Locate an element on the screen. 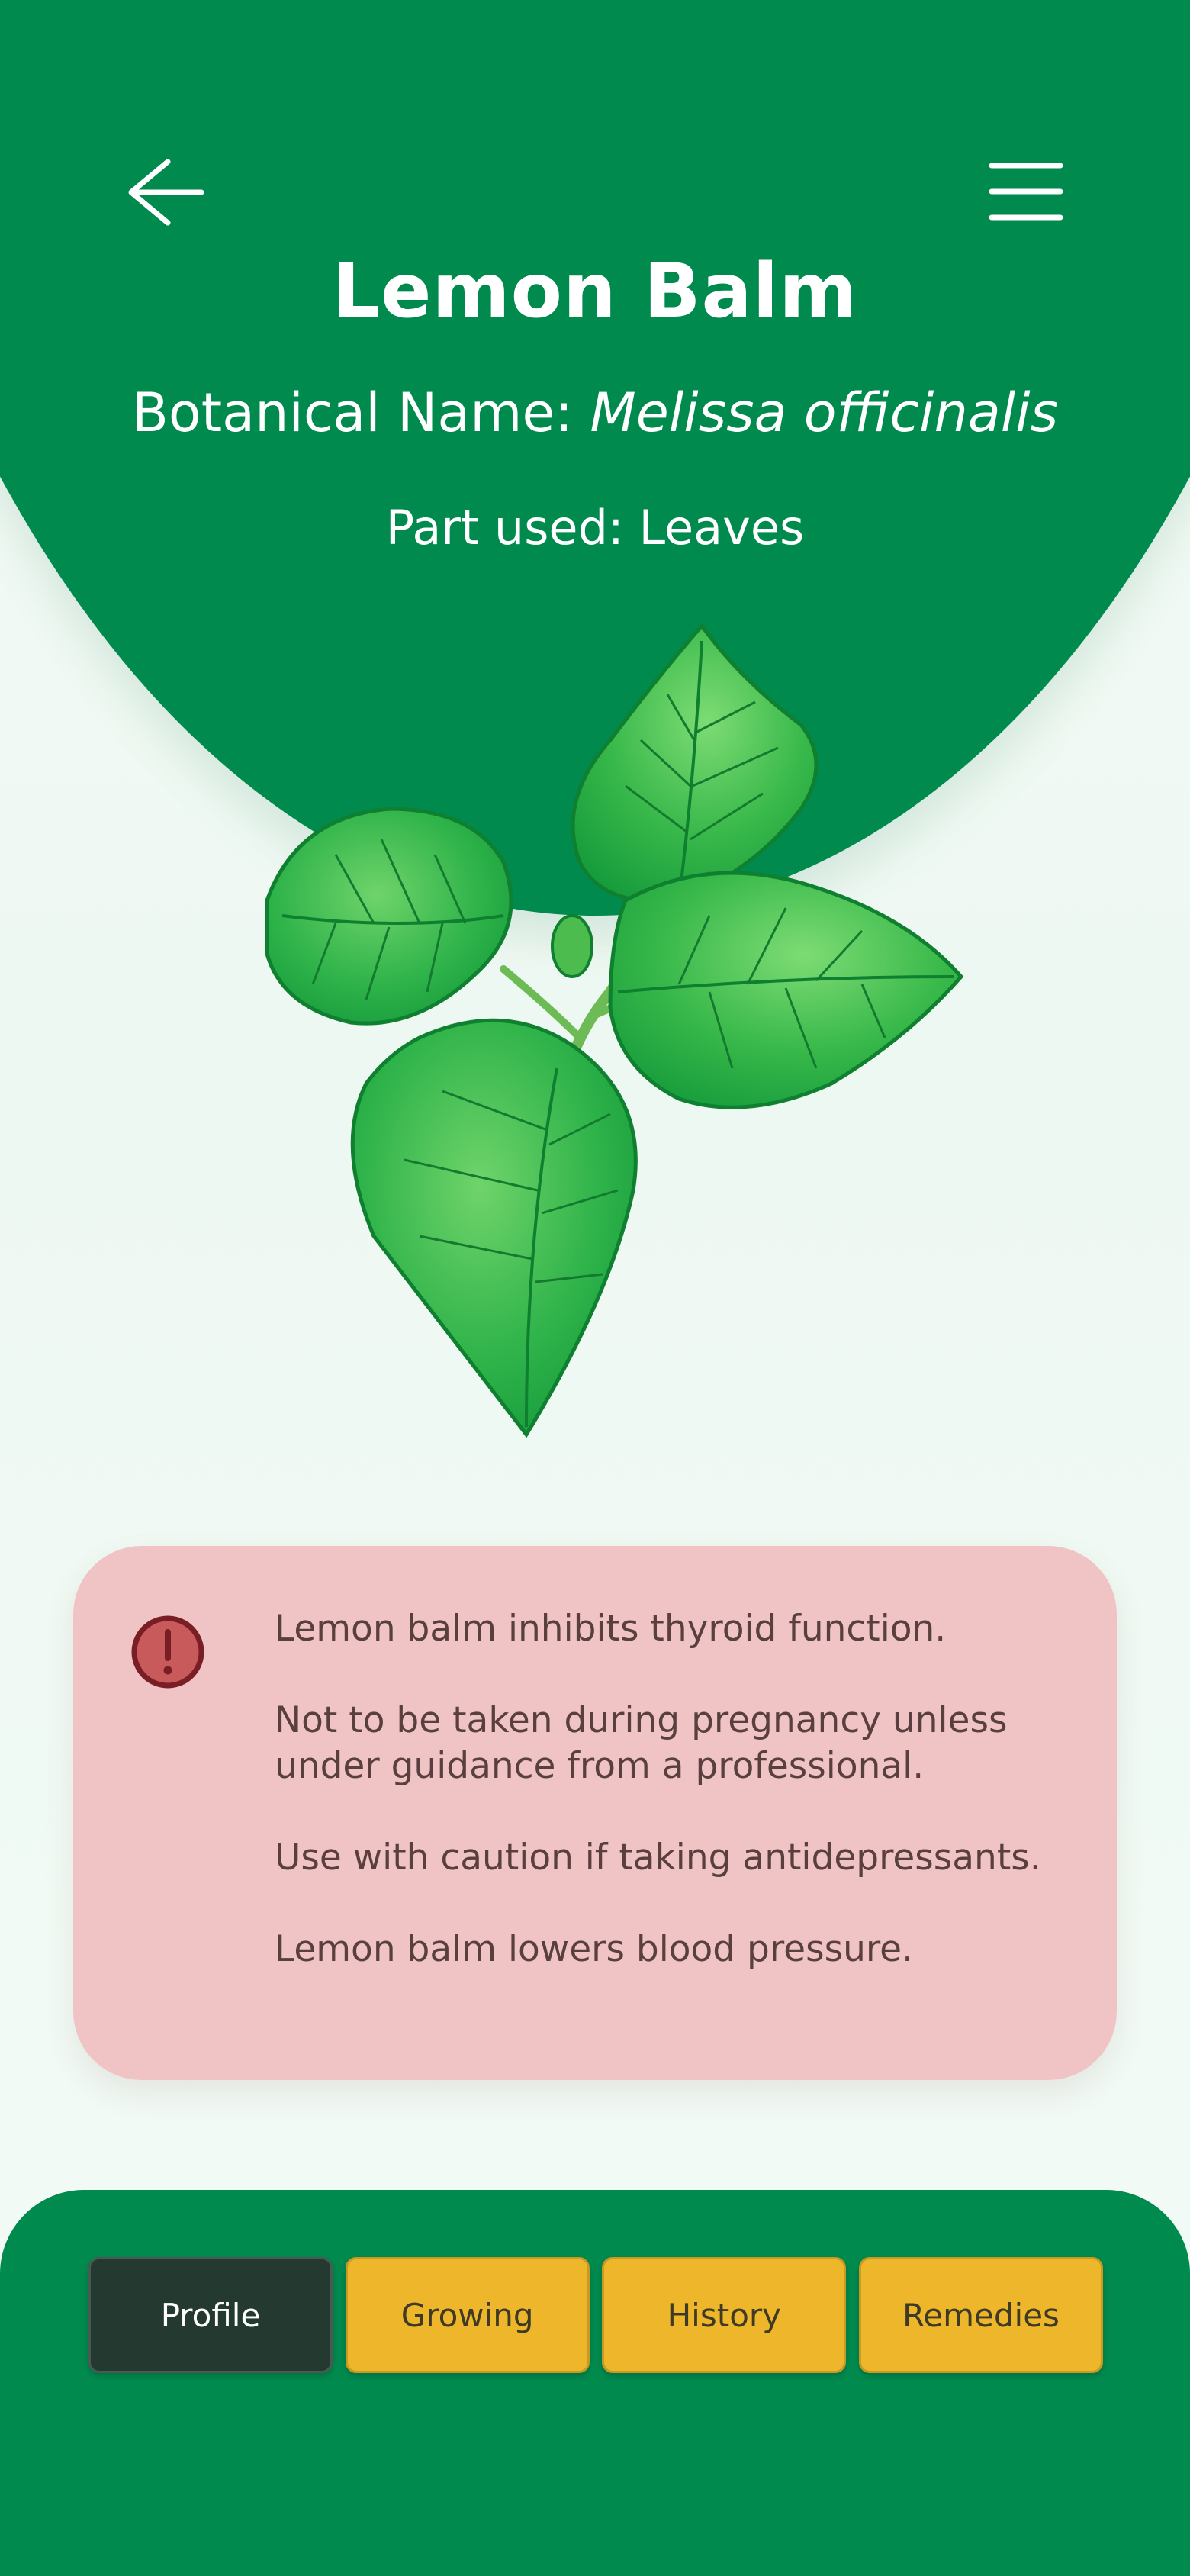 Image resolution: width=1190 pixels, height=2576 pixels. botanical-name: Botanical Name: Melissa officinalis is located at coordinates (595, 413).